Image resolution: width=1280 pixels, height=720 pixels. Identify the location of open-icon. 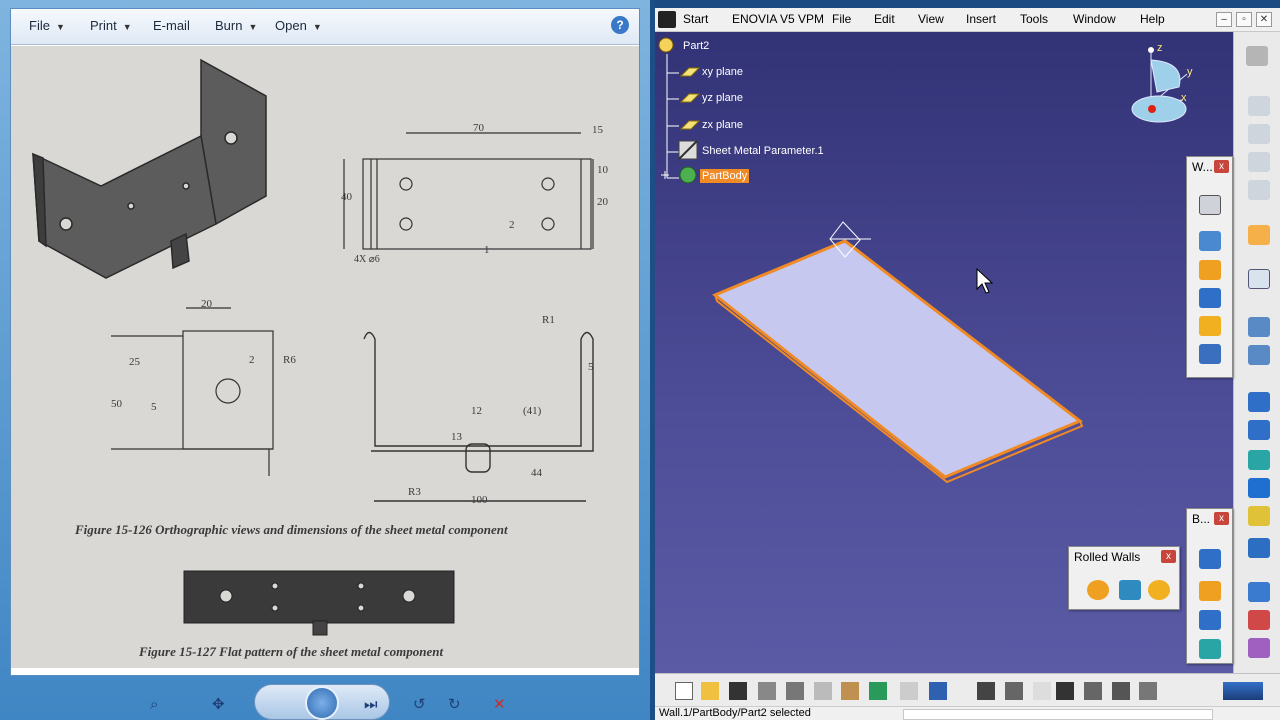
(710, 691).